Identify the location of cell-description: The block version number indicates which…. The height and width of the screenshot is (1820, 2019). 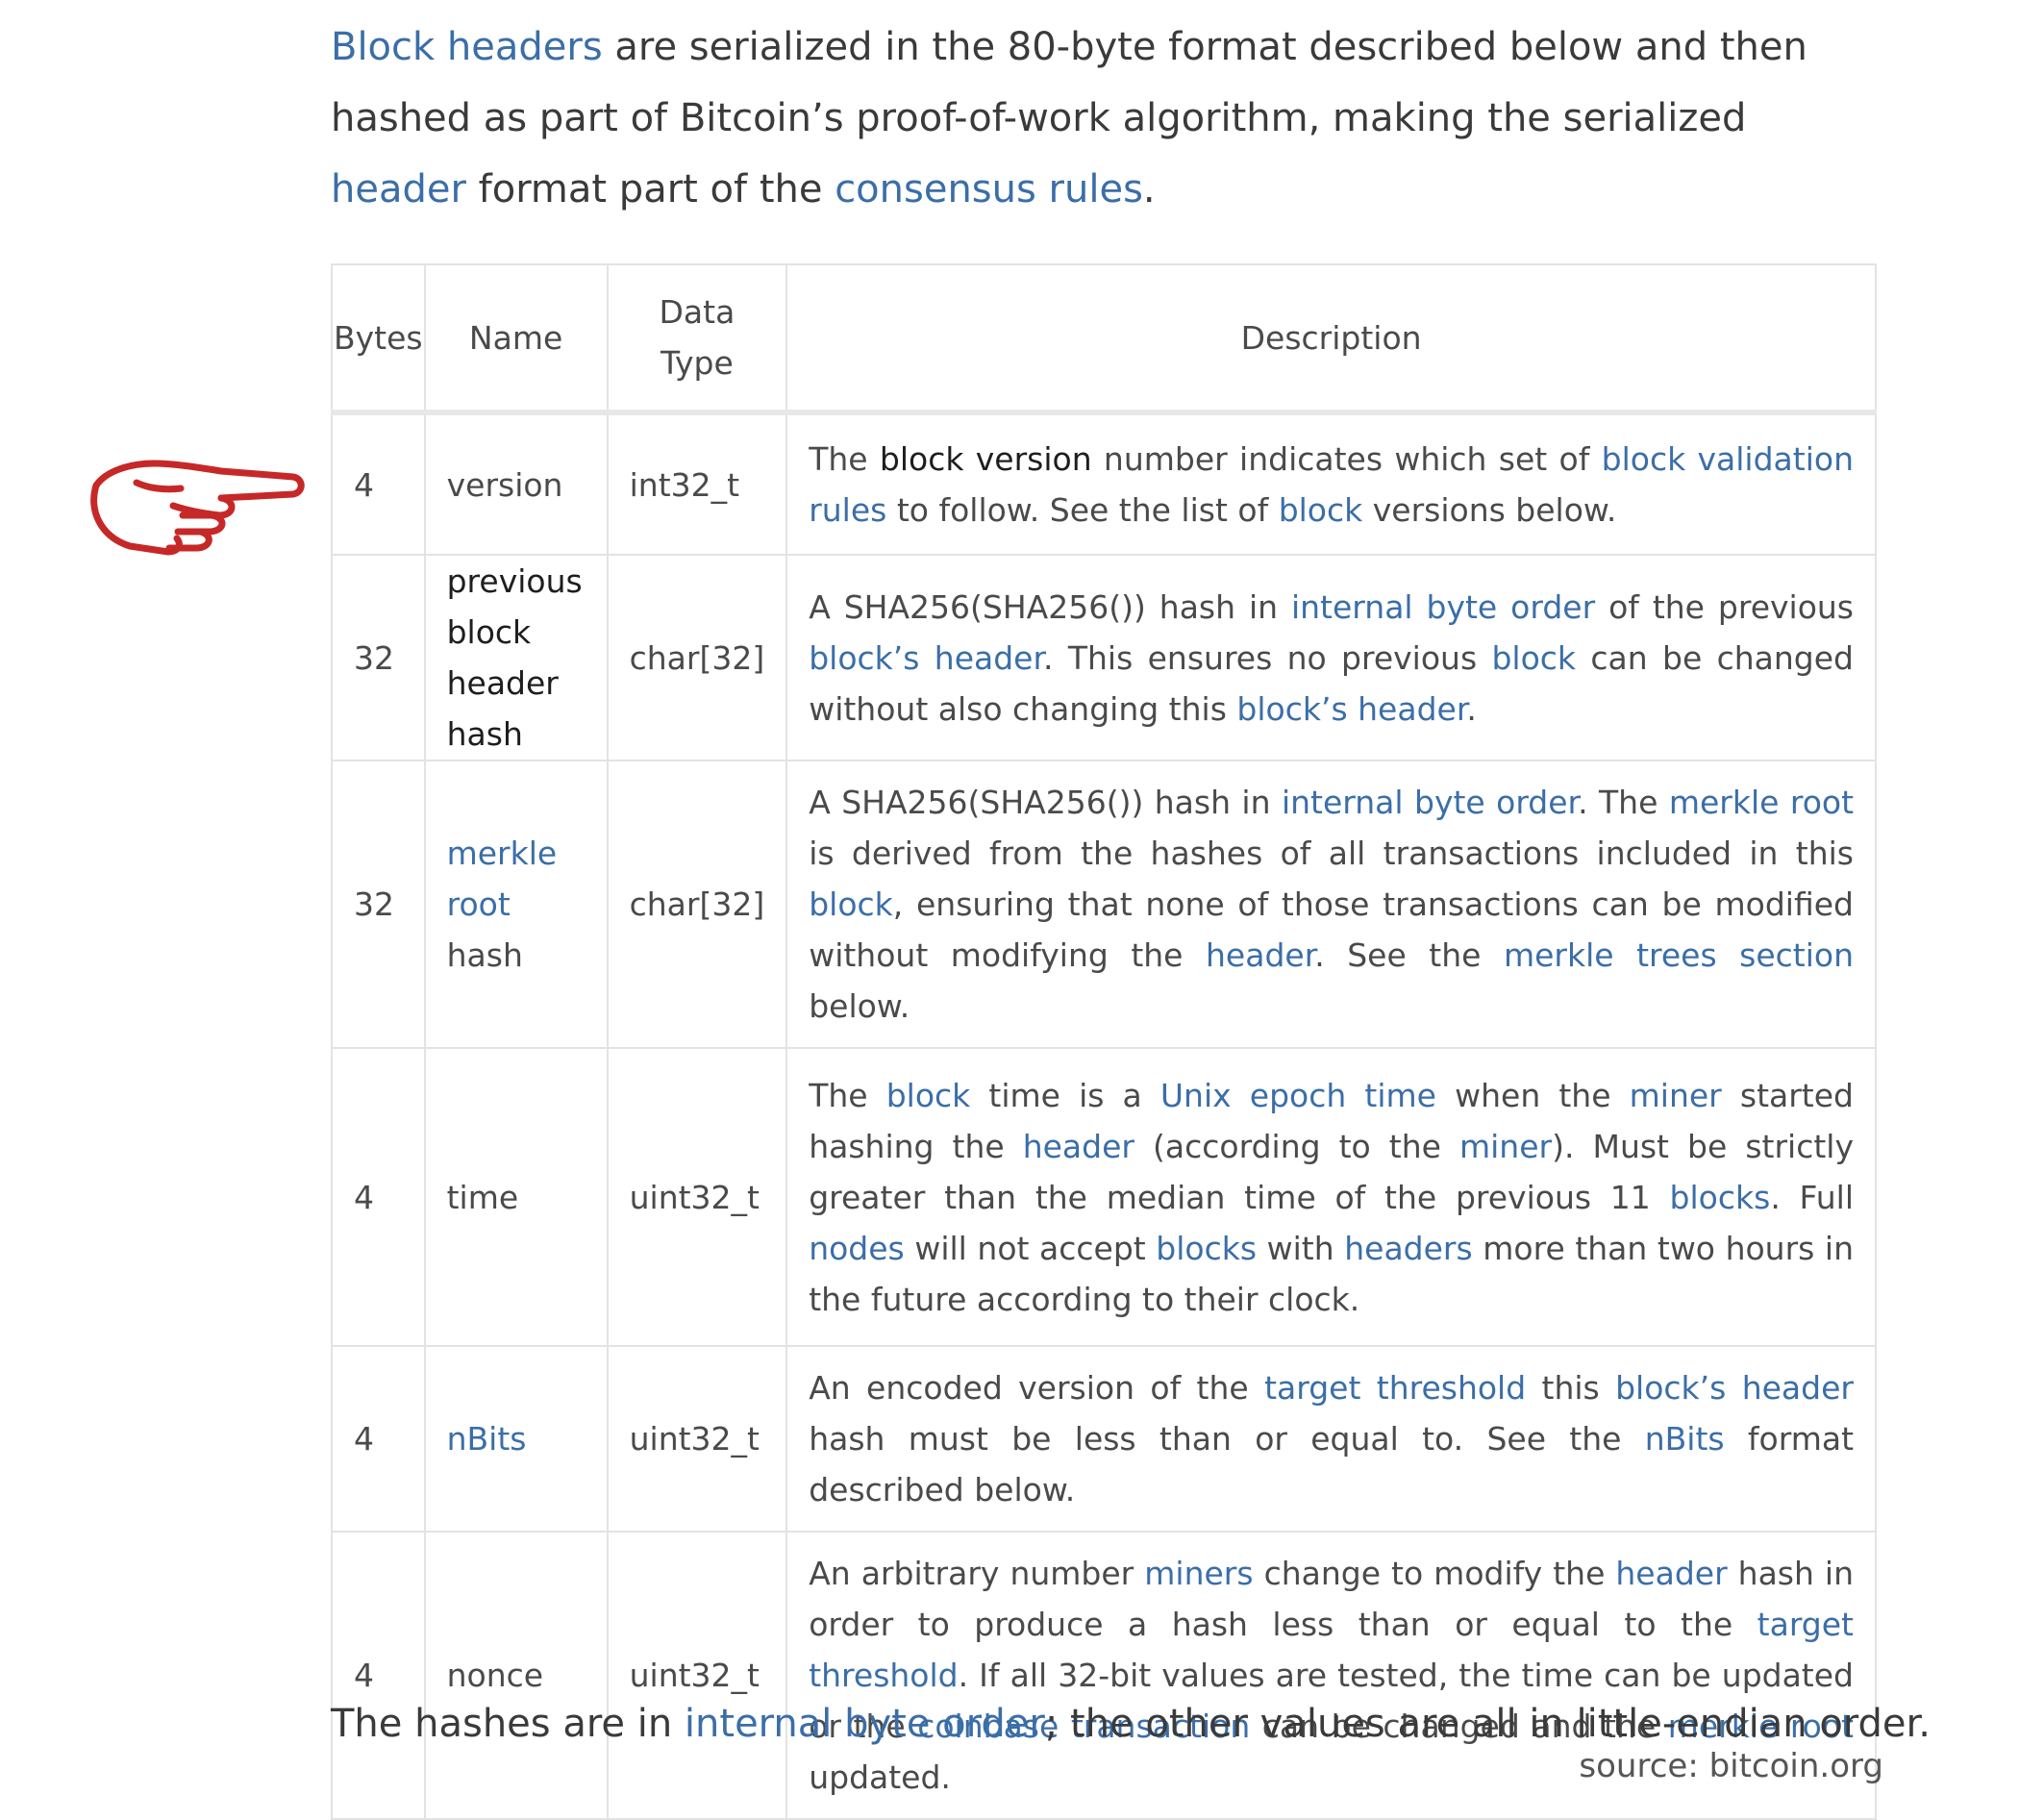
(1331, 484).